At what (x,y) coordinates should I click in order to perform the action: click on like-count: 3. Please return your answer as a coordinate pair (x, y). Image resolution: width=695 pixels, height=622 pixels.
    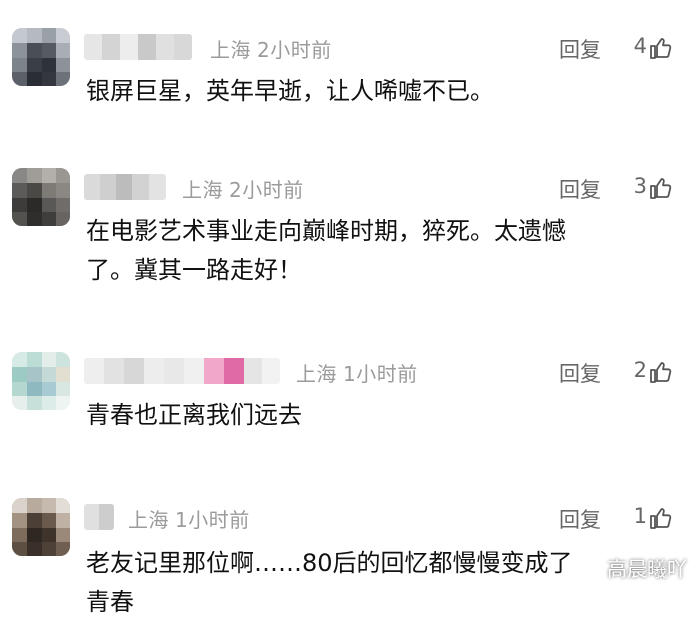
    Looking at the image, I should click on (640, 186).